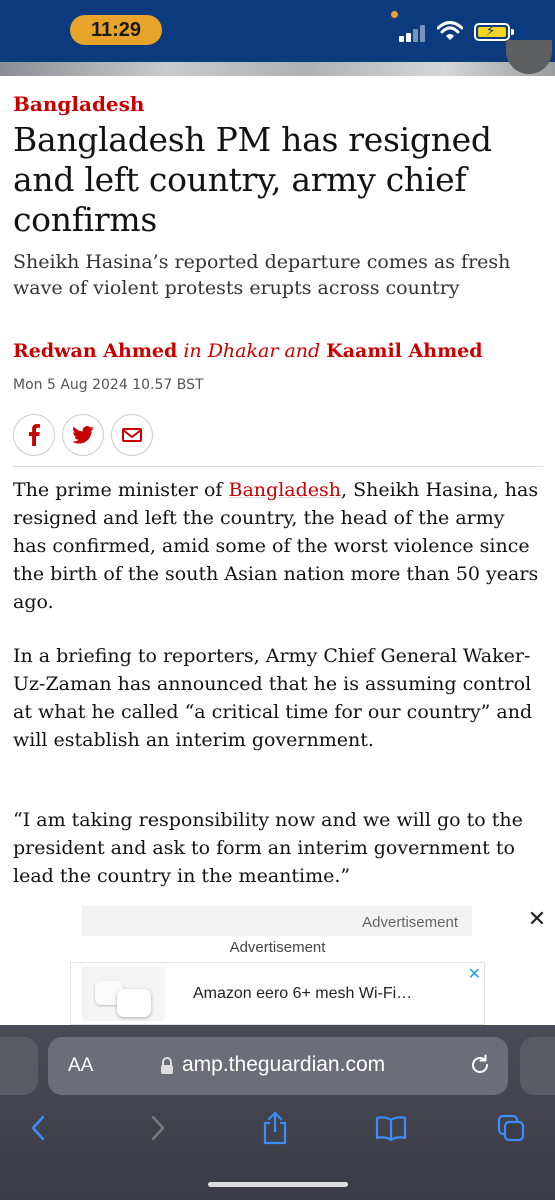  Describe the element at coordinates (277, 69) in the screenshot. I see `hero-image-edge` at that location.